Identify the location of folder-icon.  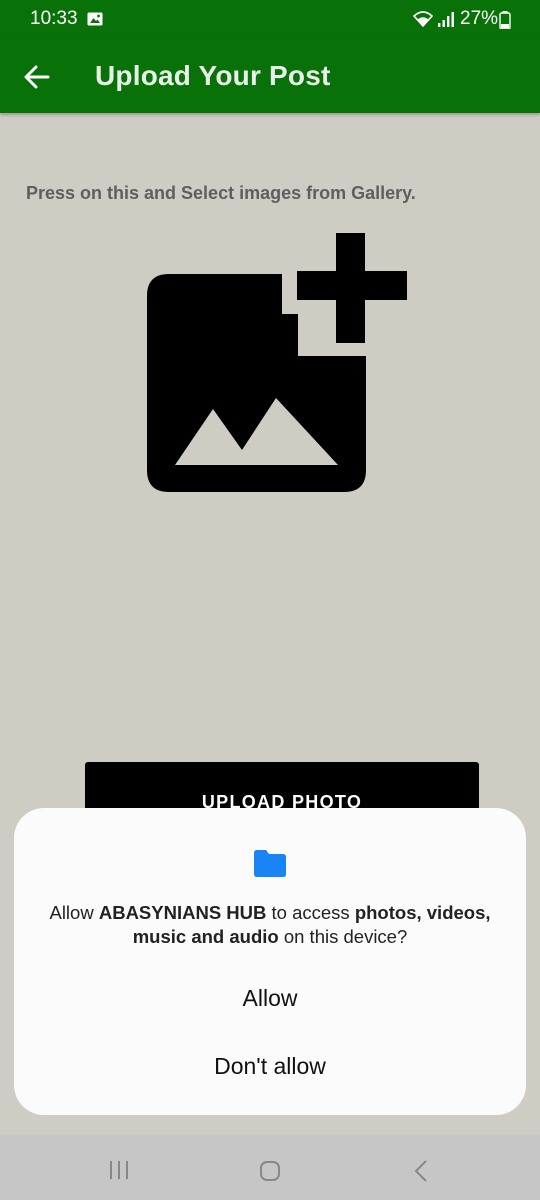
(270, 863).